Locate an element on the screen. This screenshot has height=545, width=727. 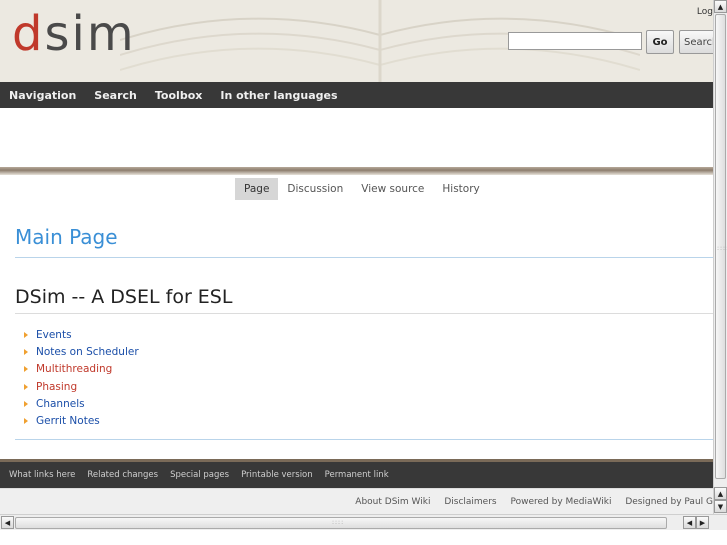
search-input is located at coordinates (575, 41).